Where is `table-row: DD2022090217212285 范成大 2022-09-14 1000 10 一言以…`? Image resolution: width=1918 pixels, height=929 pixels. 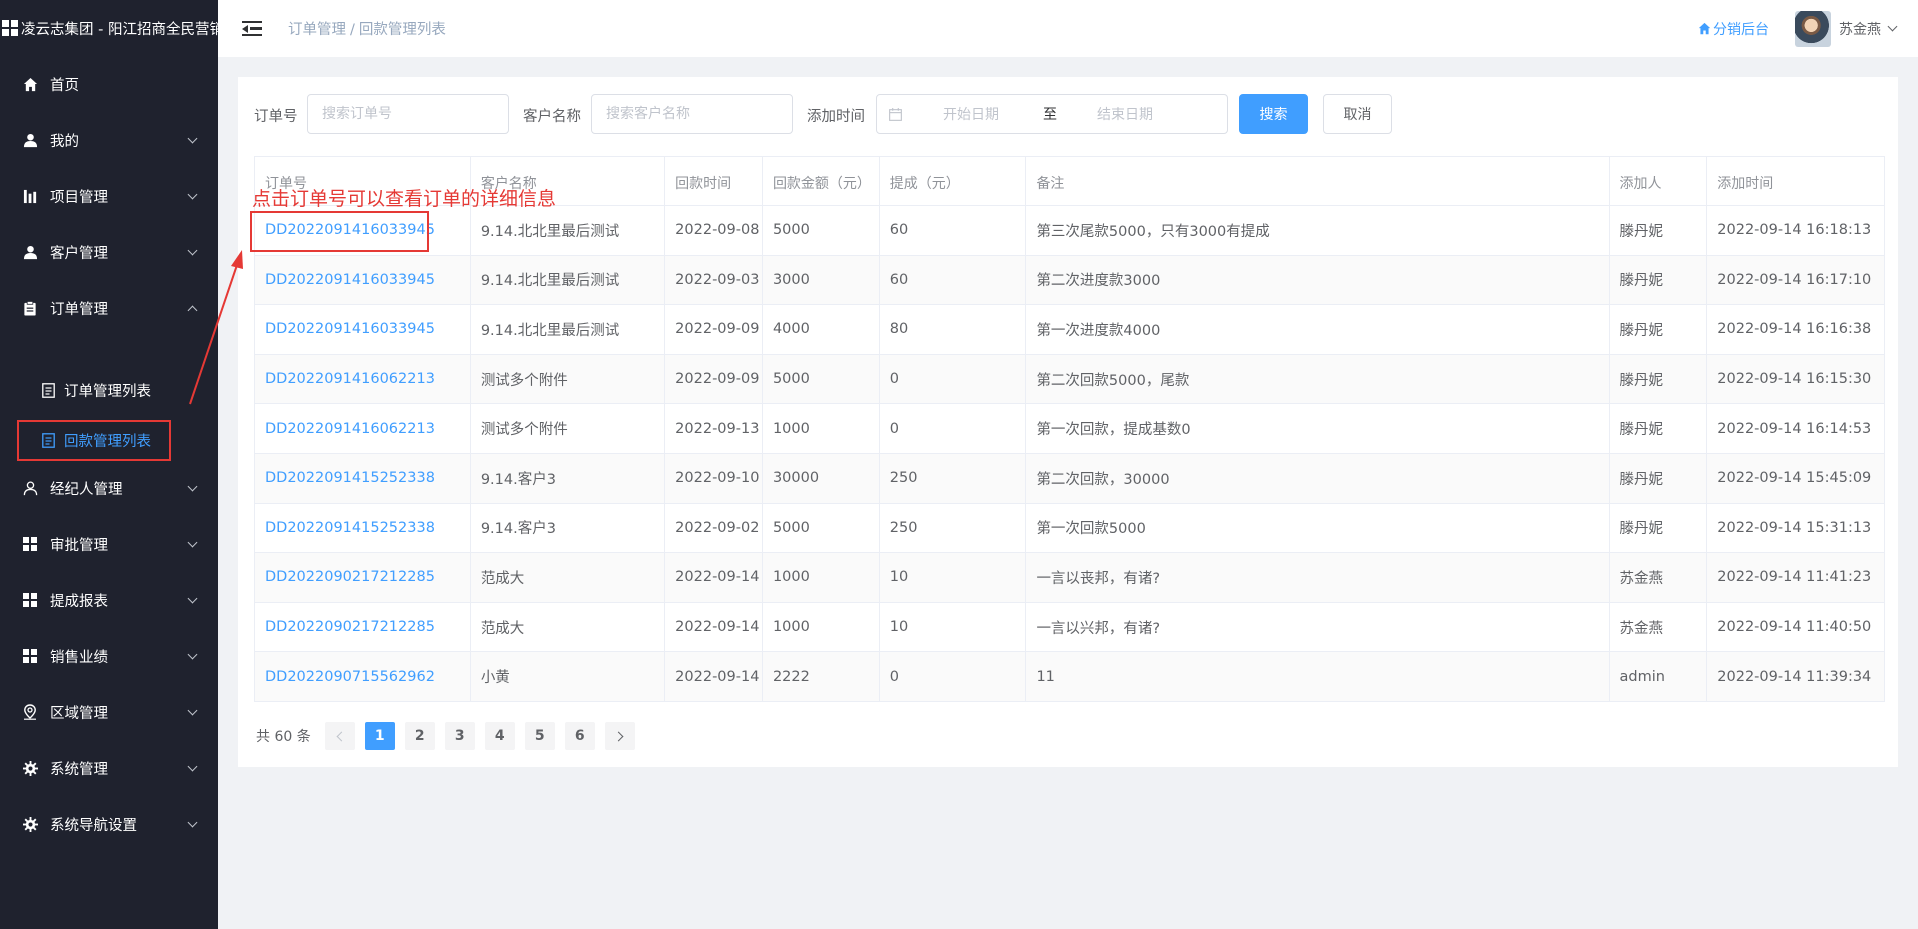
table-row: DD2022090217212285 范成大 2022-09-14 1000 10 一言以… is located at coordinates (1069, 577).